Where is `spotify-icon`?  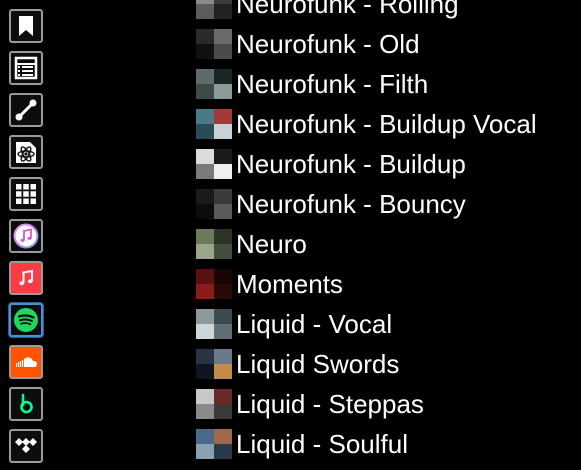
spotify-icon is located at coordinates (26, 320).